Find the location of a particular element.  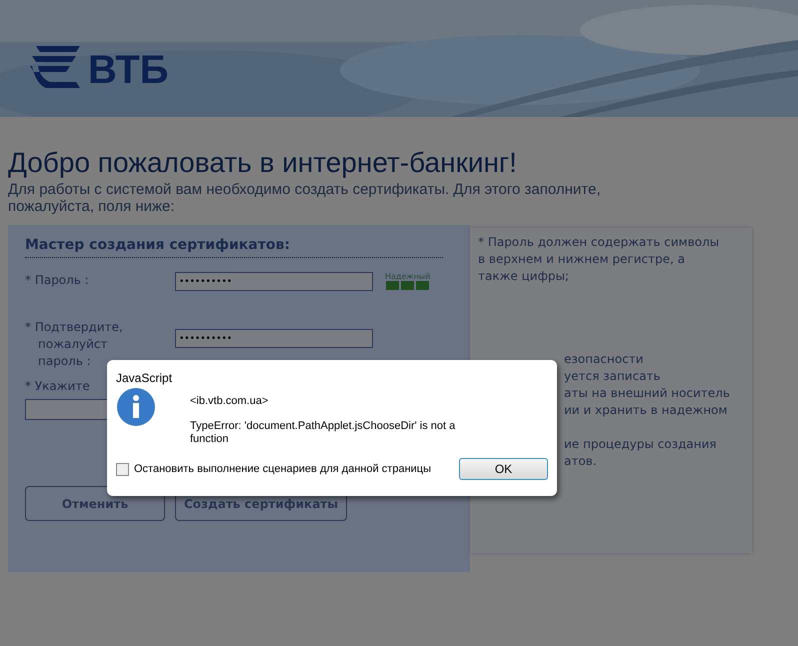

field-label: * Пароль : is located at coordinates (57, 280).